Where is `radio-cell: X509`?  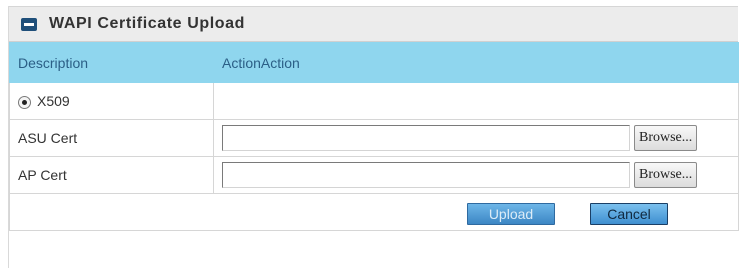
radio-cell: X509 is located at coordinates (111, 101).